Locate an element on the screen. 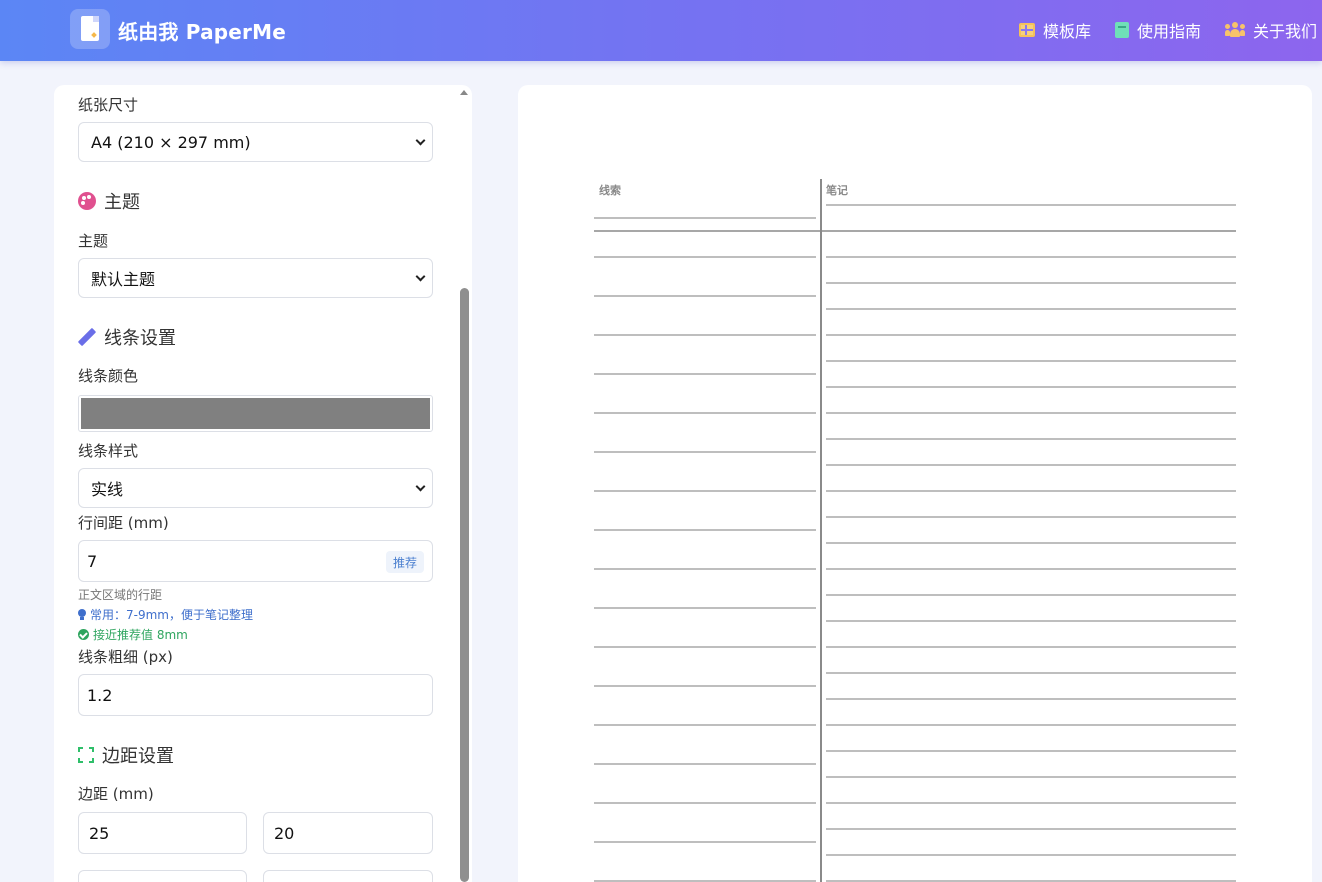 The image size is (1322, 882). margin-top-input: 25 is located at coordinates (162, 833).